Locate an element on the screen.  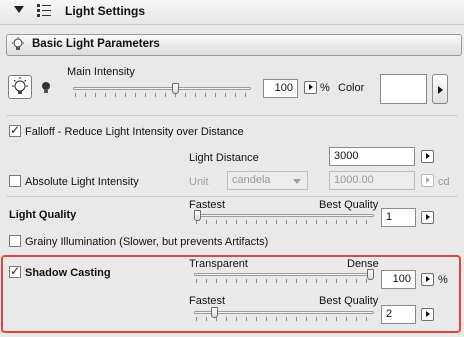
main-intensity-unit: % is located at coordinates (325, 88).